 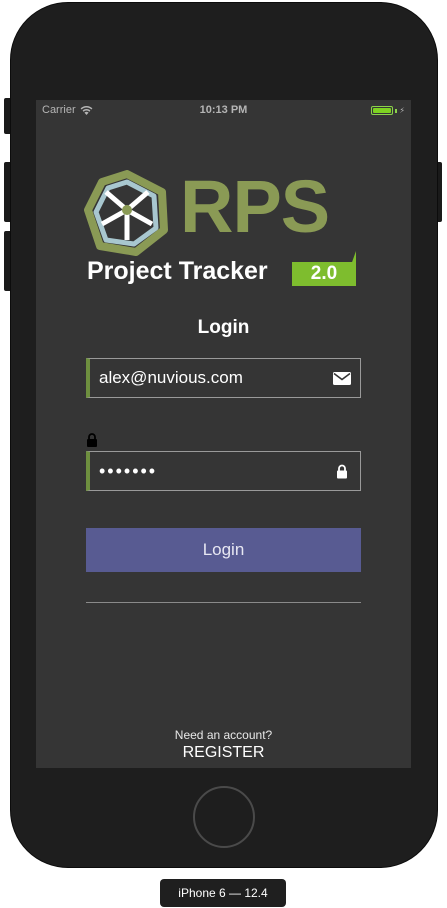 What do you see at coordinates (324, 274) in the screenshot?
I see `logo-version-badge: 2.0` at bounding box center [324, 274].